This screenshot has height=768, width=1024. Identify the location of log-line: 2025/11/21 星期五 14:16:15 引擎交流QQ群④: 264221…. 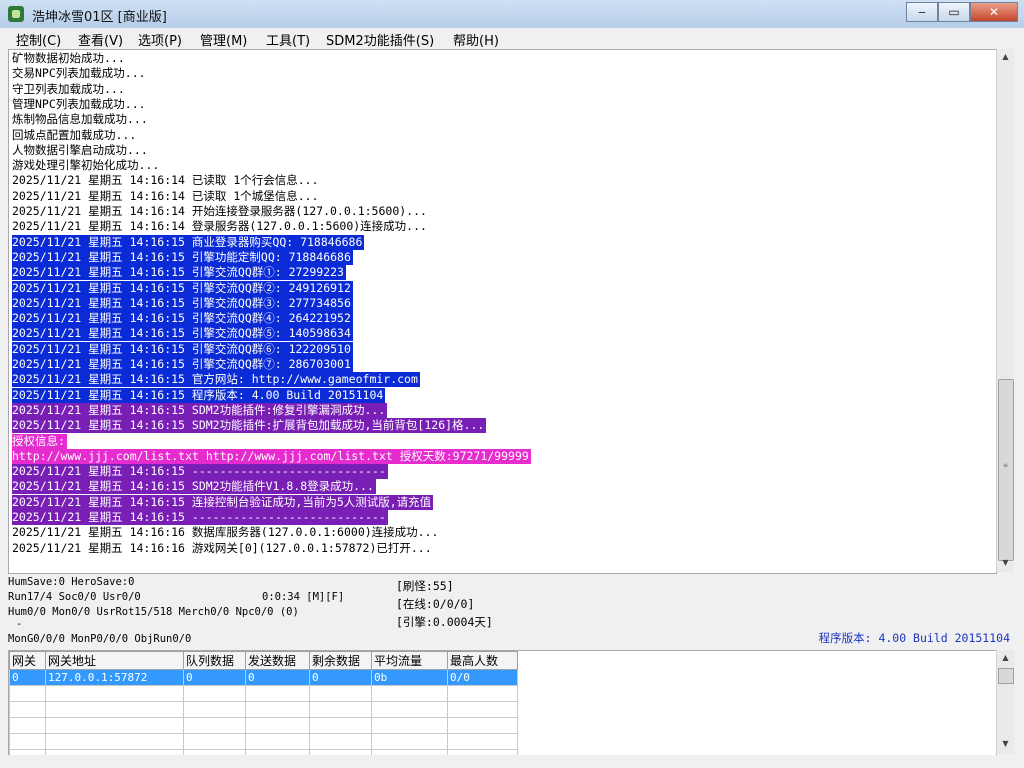
(182, 319).